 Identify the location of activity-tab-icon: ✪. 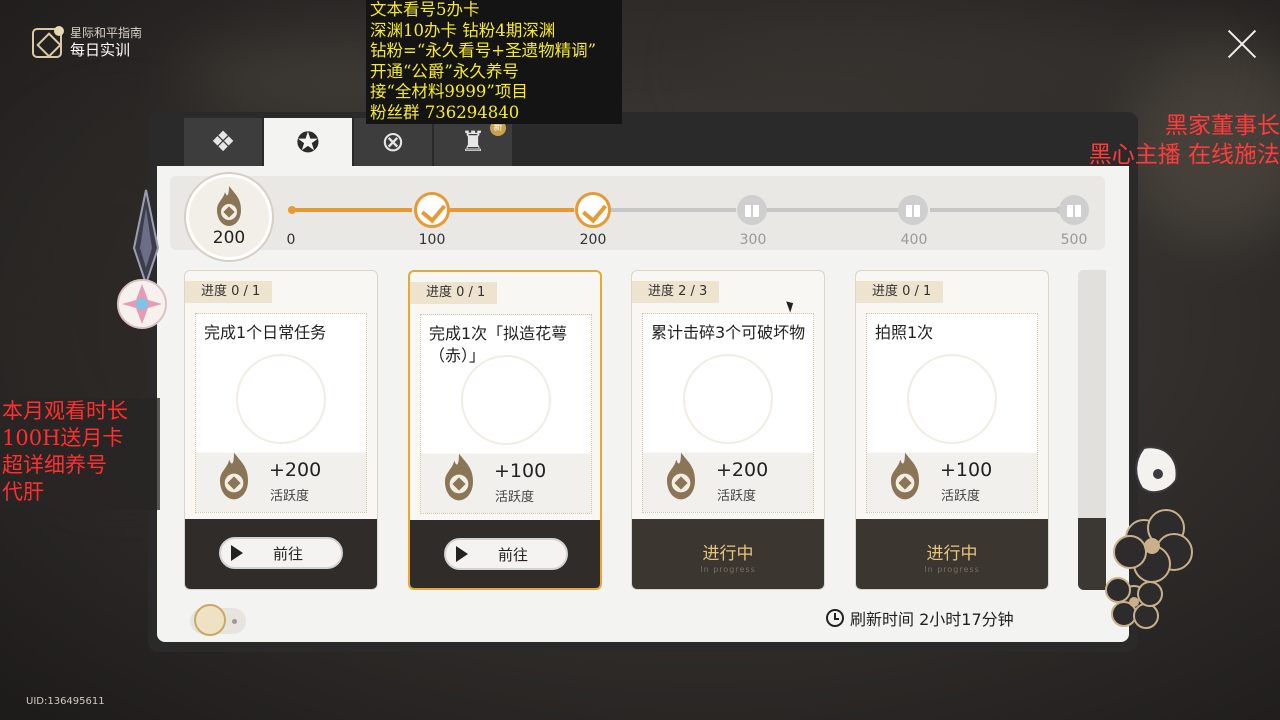
(308, 142).